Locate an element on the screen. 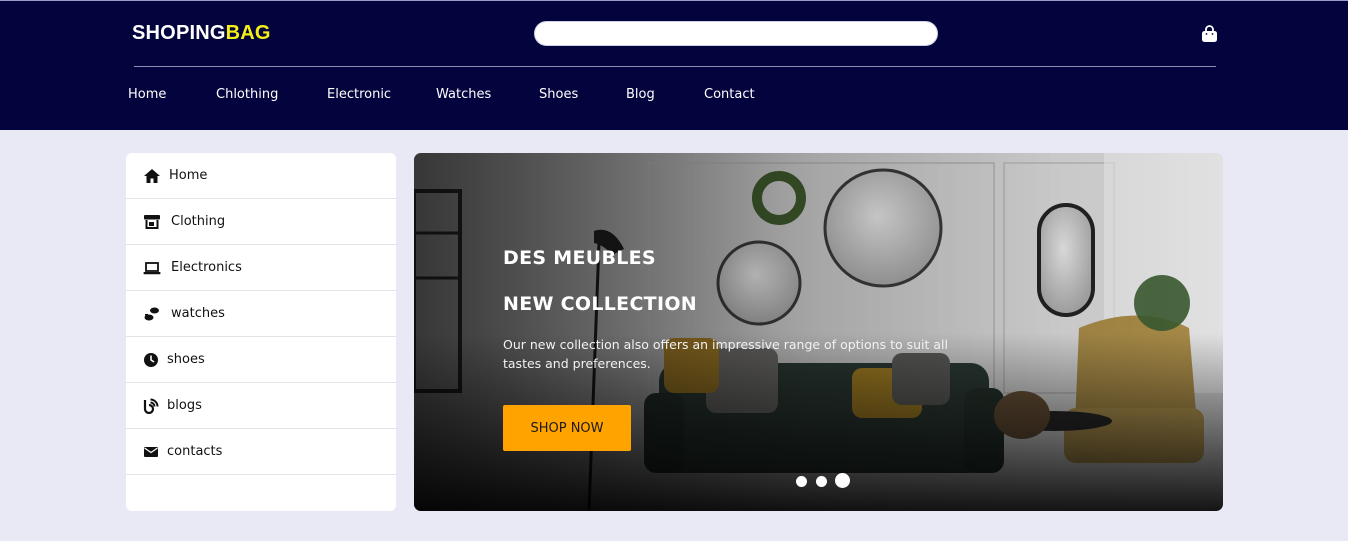 The height and width of the screenshot is (541, 1348). blog-icon is located at coordinates (151, 406).